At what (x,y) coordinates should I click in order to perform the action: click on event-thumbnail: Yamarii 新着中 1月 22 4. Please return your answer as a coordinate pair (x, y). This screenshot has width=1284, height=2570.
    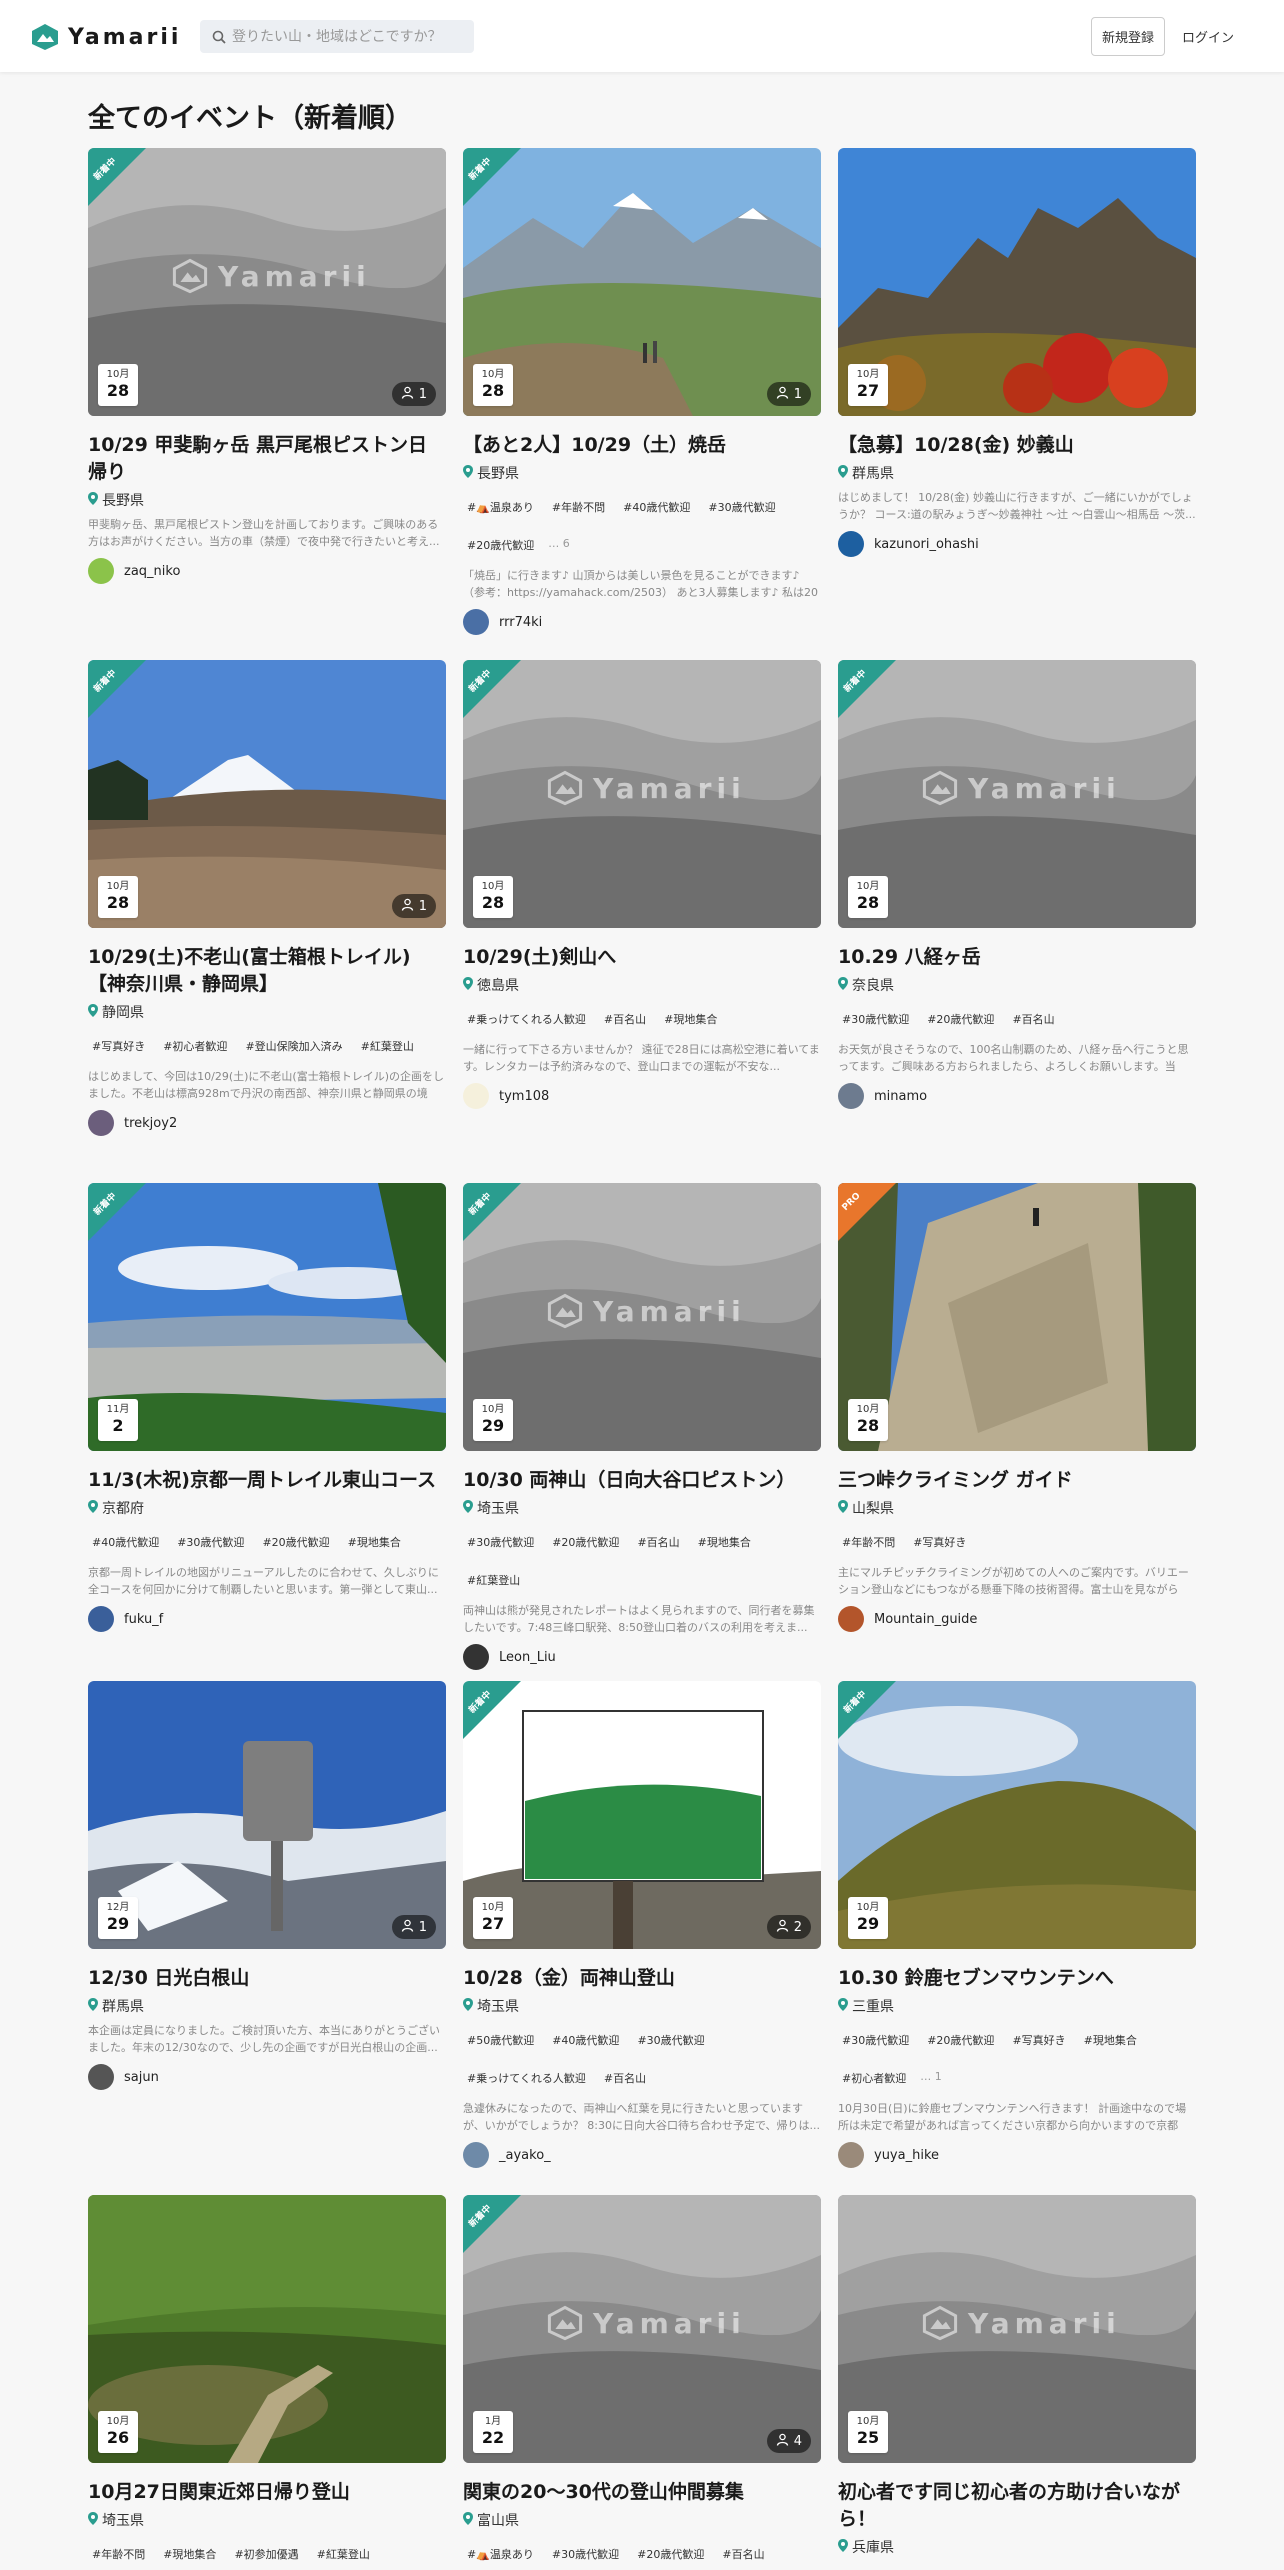
    Looking at the image, I should click on (642, 2329).